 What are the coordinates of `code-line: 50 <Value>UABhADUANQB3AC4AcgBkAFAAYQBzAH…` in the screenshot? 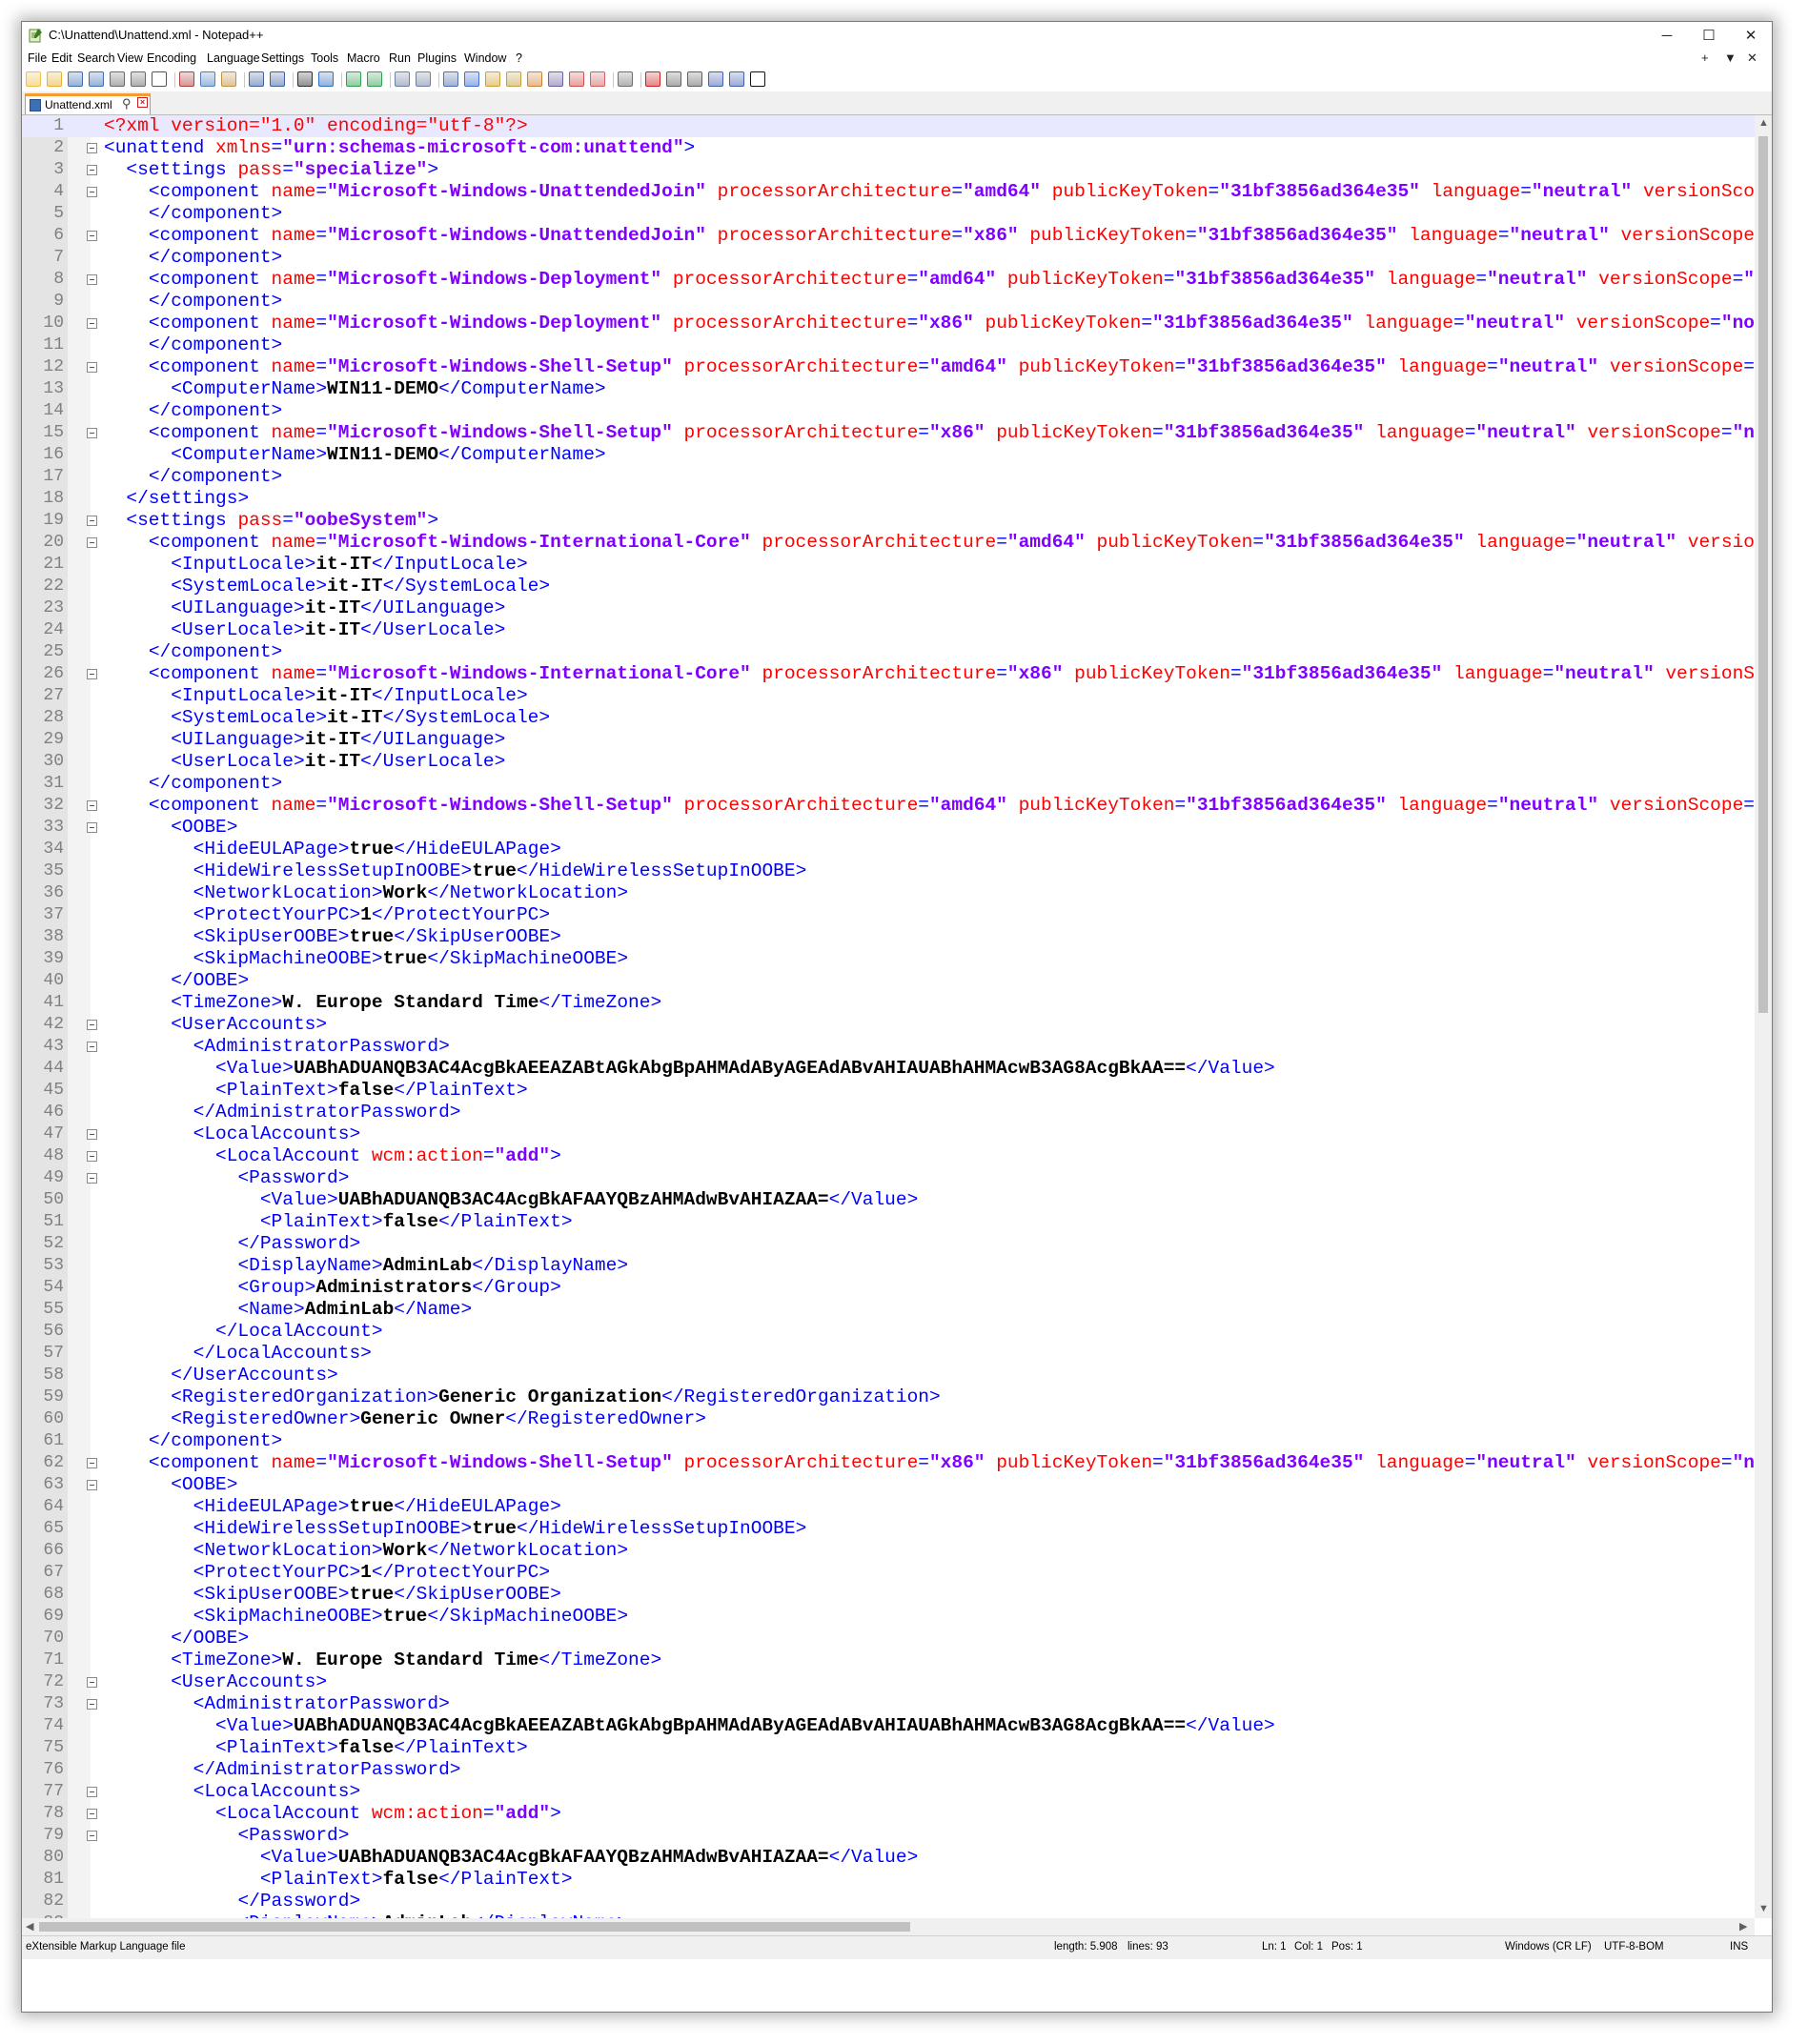 It's located at (889, 1200).